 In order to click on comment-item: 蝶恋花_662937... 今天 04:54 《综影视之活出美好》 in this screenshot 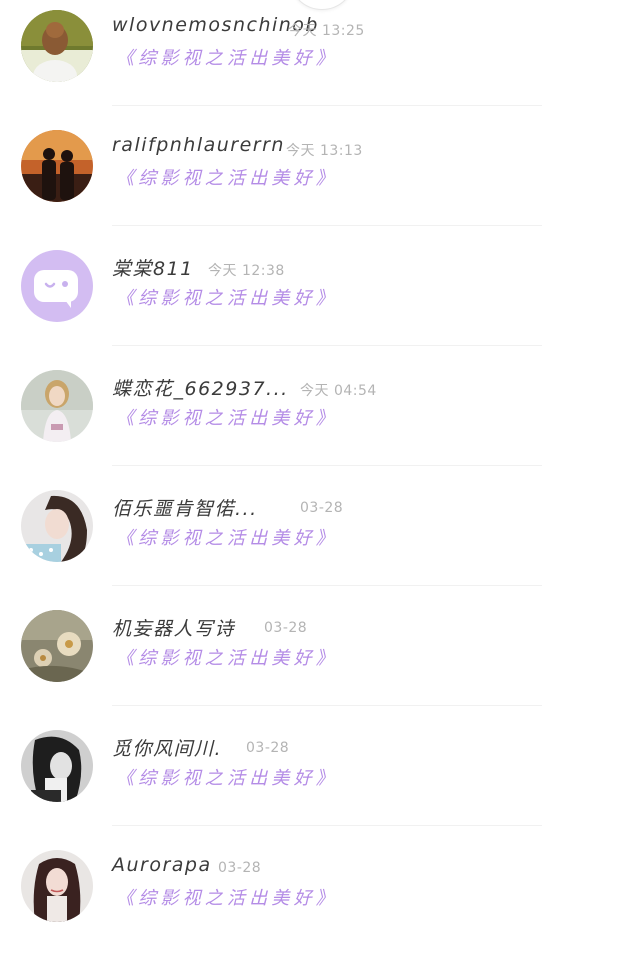, I will do `click(320, 419)`.